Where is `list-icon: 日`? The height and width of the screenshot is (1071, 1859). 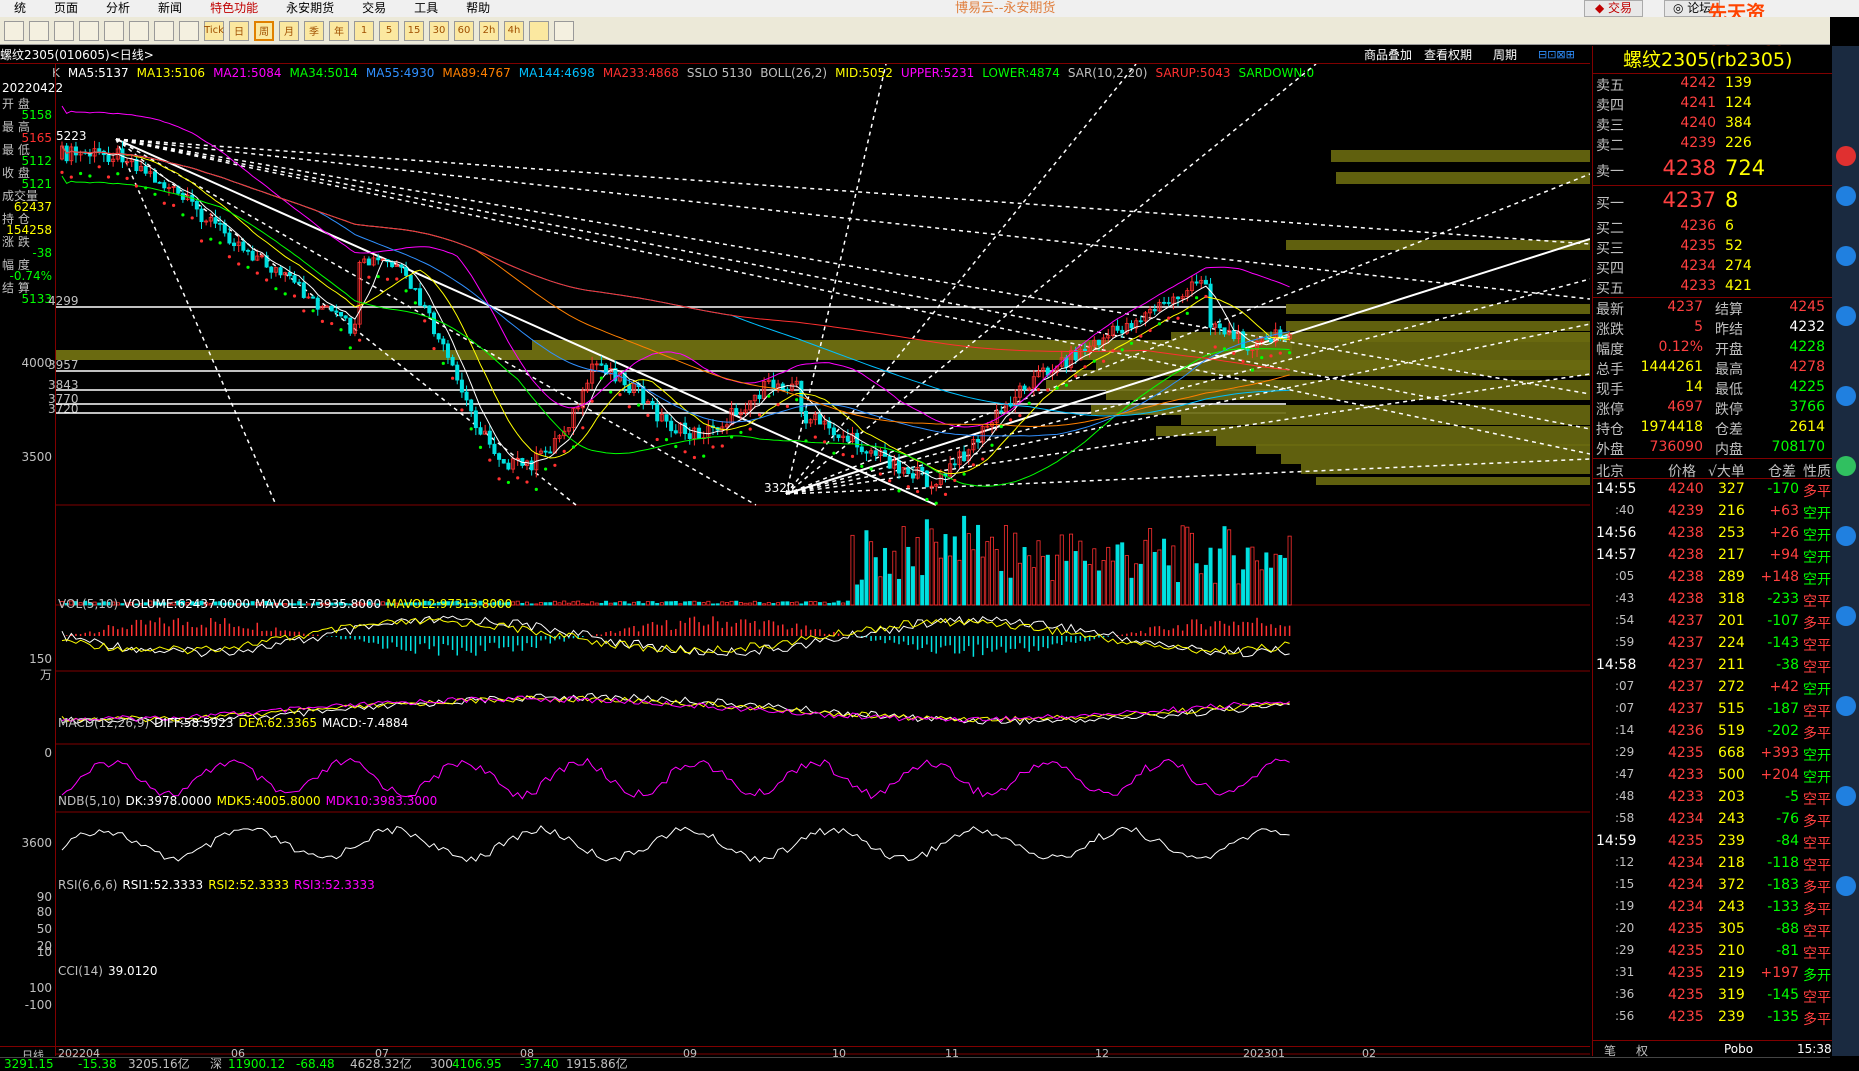
list-icon: 日 is located at coordinates (239, 30).